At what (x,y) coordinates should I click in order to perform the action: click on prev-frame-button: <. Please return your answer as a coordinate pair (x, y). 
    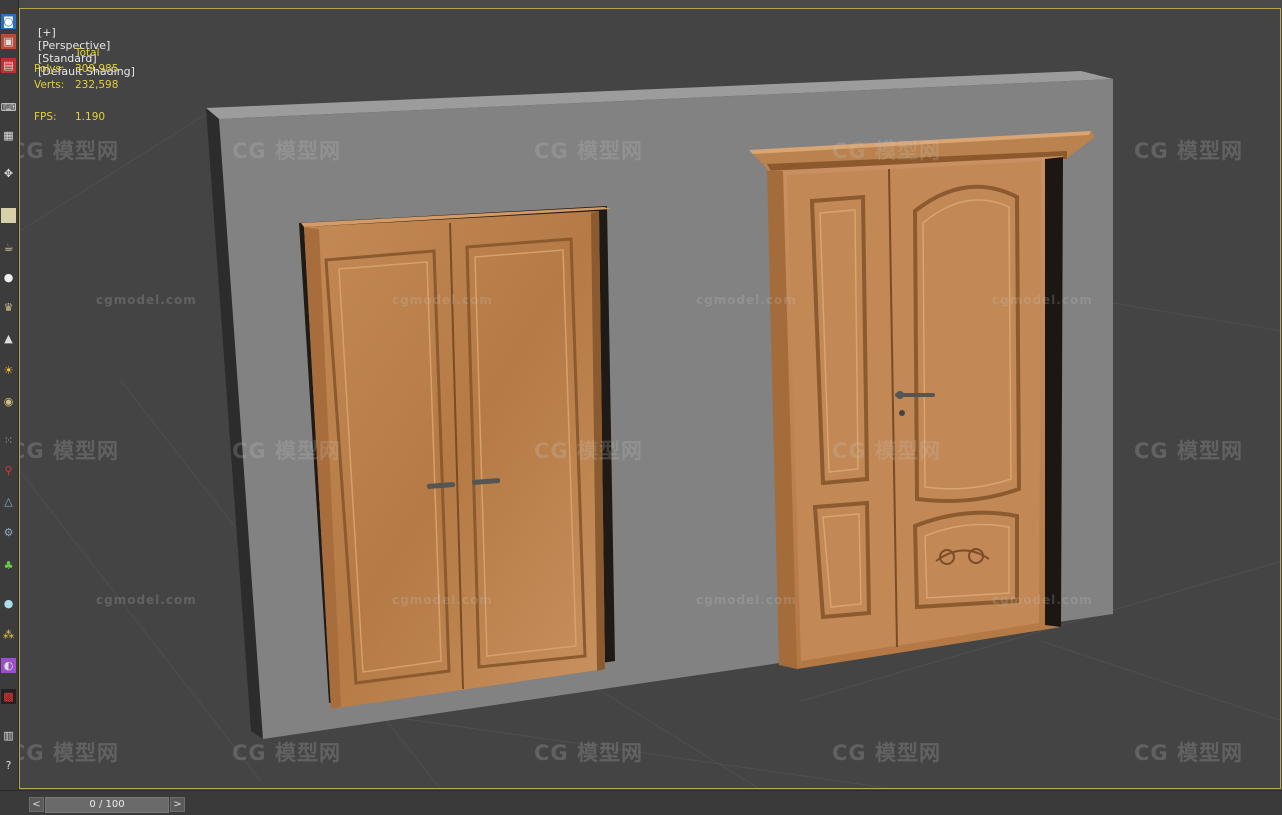
    Looking at the image, I should click on (36, 804).